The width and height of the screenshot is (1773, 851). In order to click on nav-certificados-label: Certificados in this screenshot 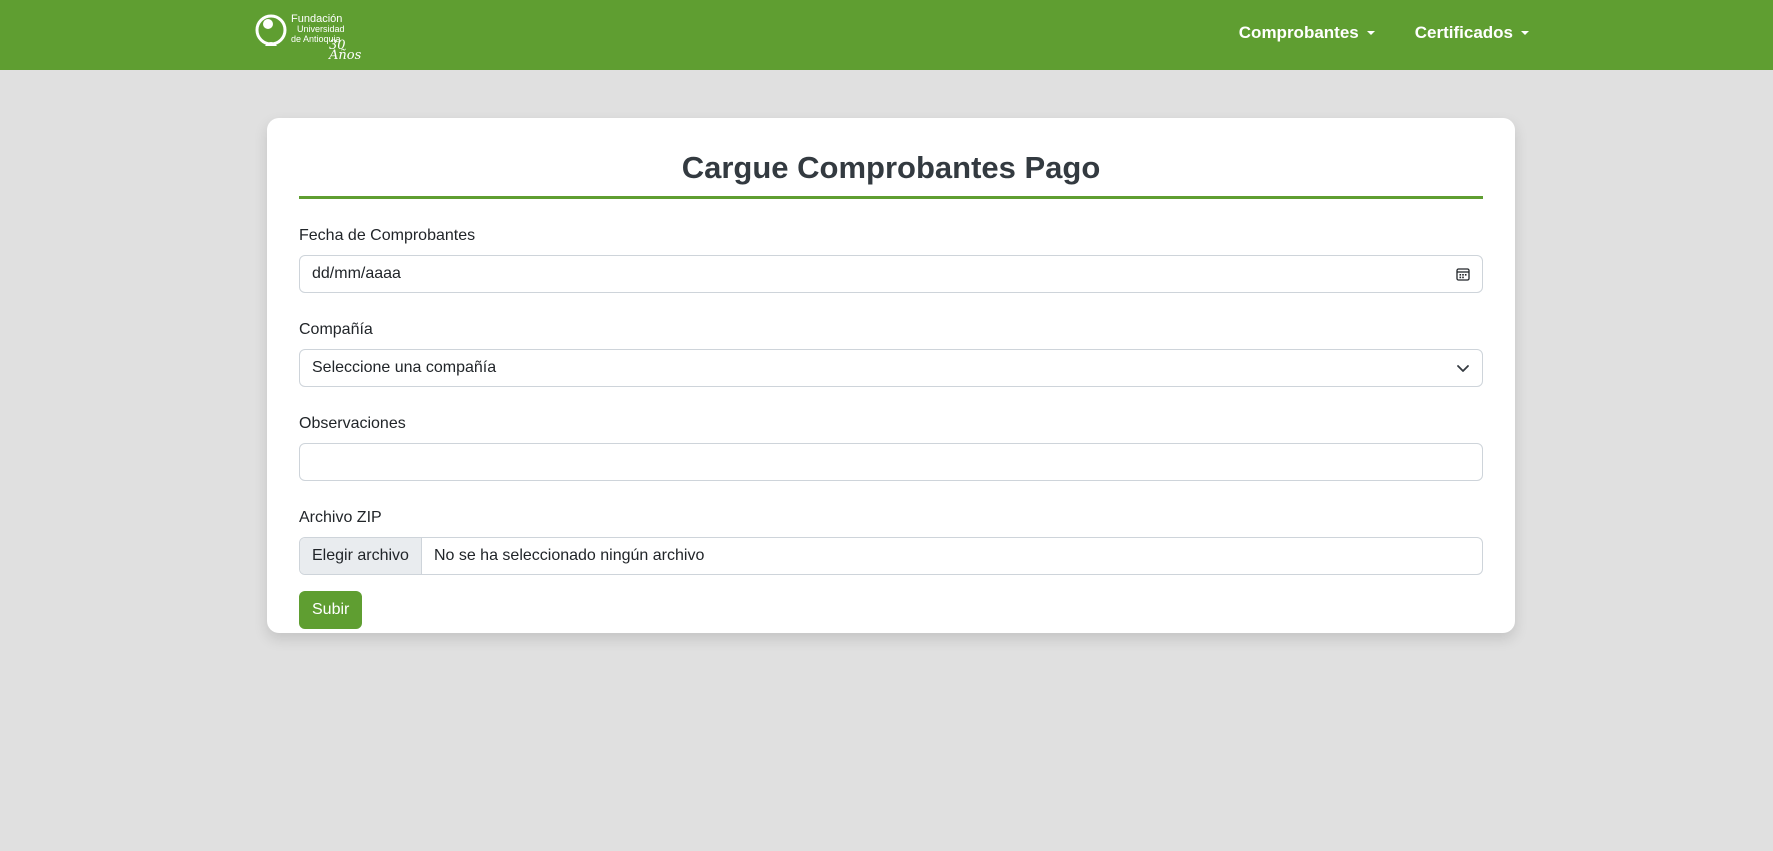, I will do `click(1463, 32)`.